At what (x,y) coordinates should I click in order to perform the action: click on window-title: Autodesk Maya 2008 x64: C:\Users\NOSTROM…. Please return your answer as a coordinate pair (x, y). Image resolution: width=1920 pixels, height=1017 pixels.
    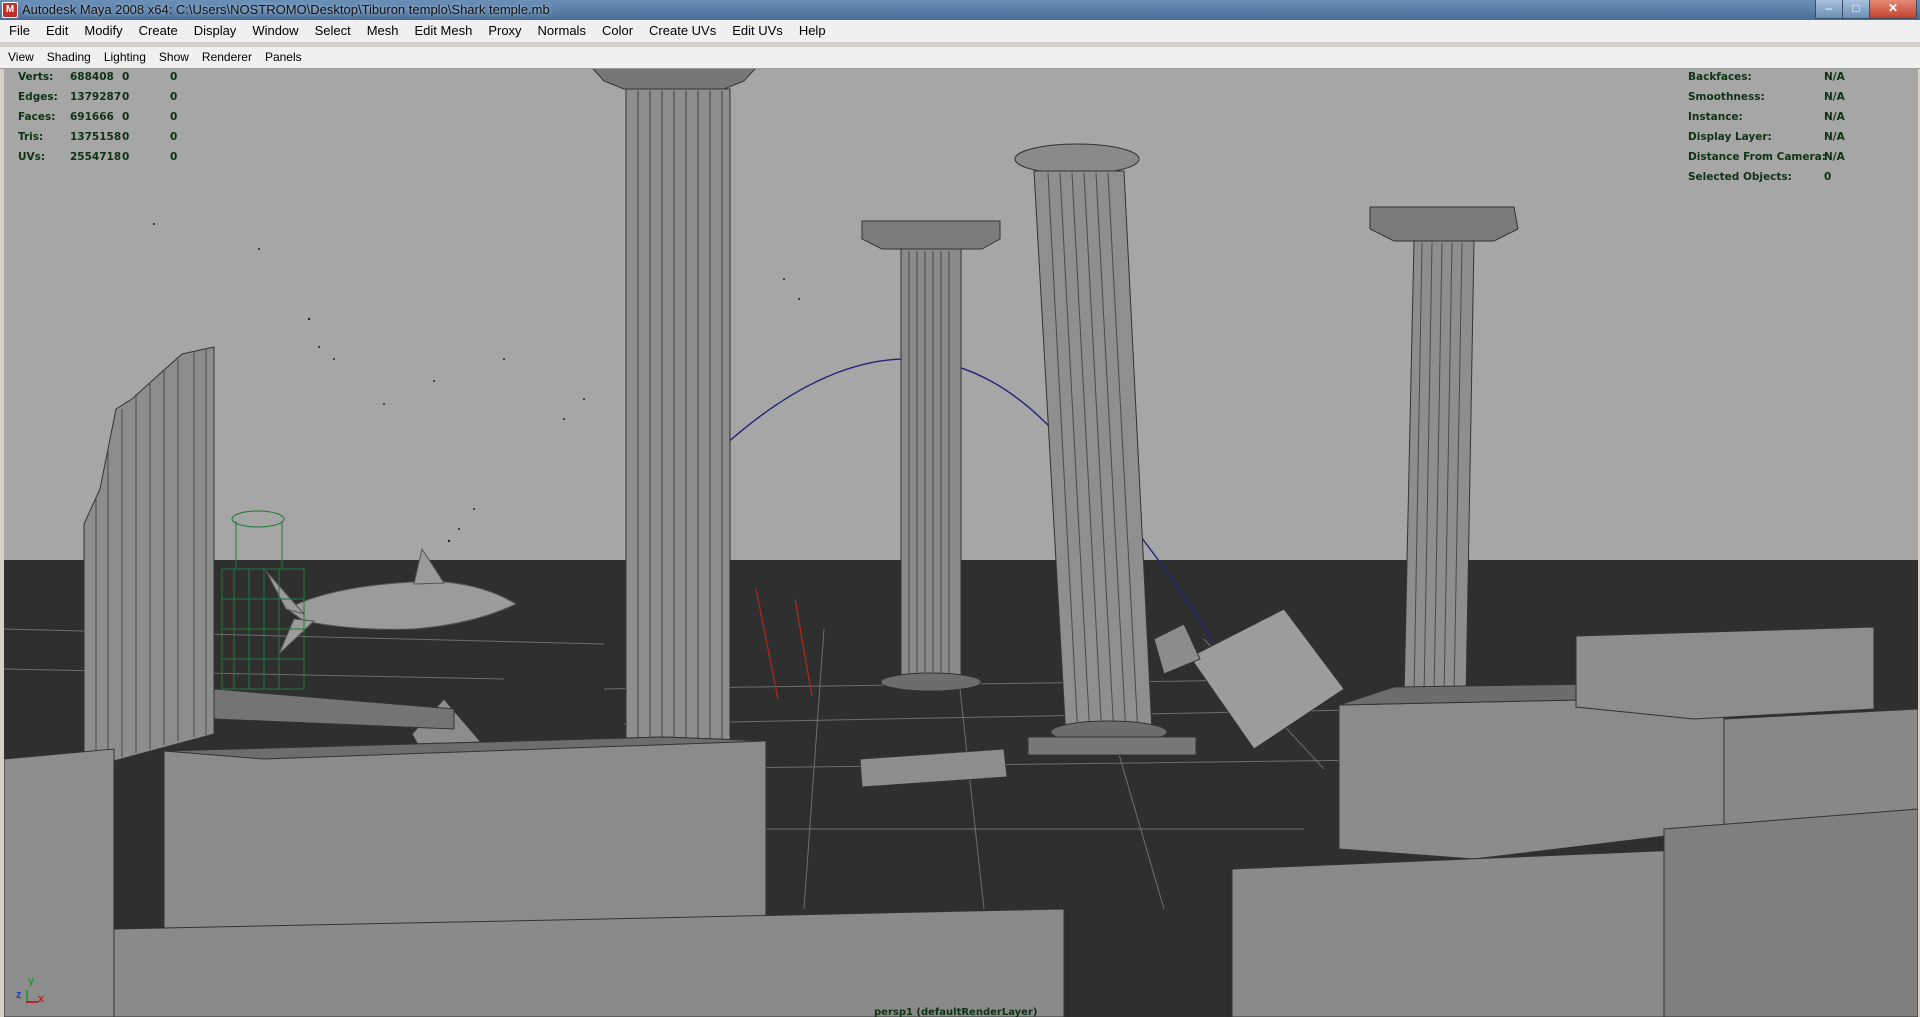
    Looking at the image, I should click on (286, 9).